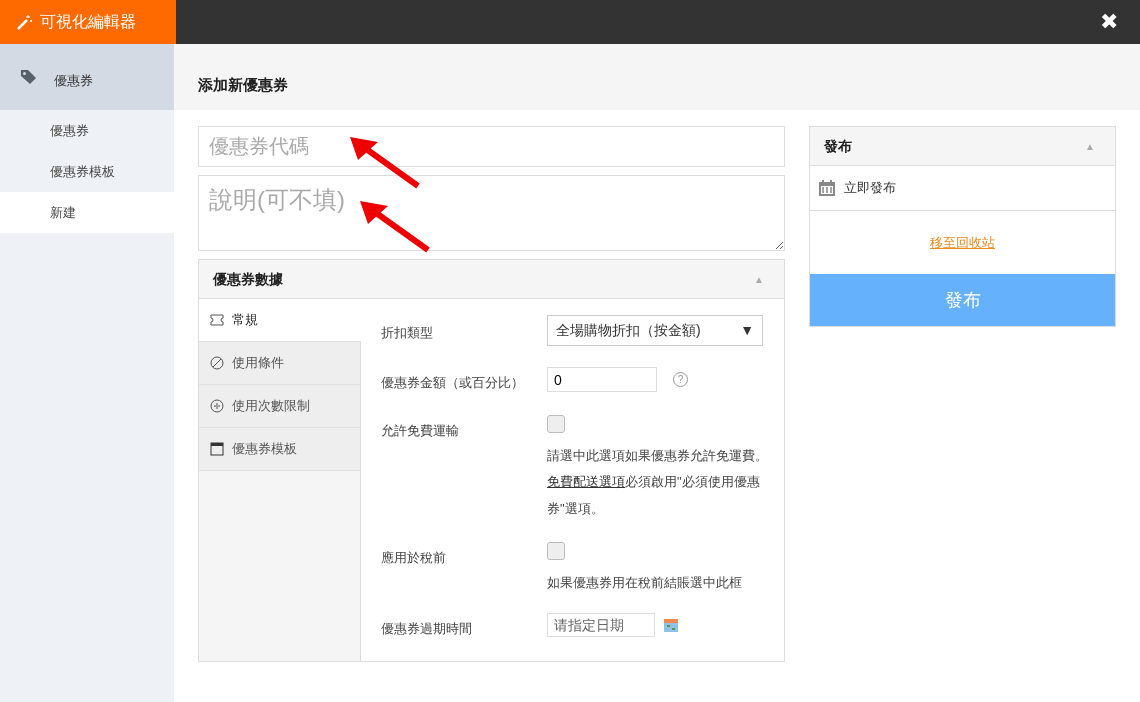 The height and width of the screenshot is (702, 1140). I want to click on coupon-code-field: 優惠券代碼, so click(491, 146).